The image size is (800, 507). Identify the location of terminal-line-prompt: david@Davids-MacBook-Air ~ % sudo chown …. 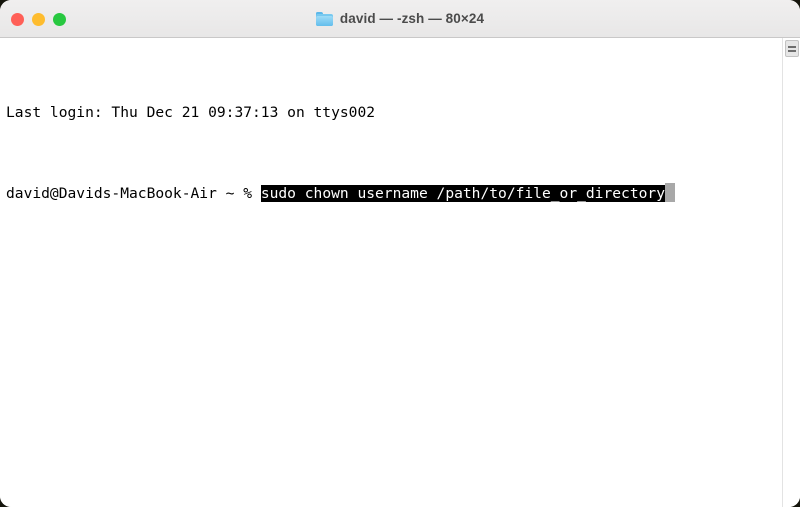
(403, 193).